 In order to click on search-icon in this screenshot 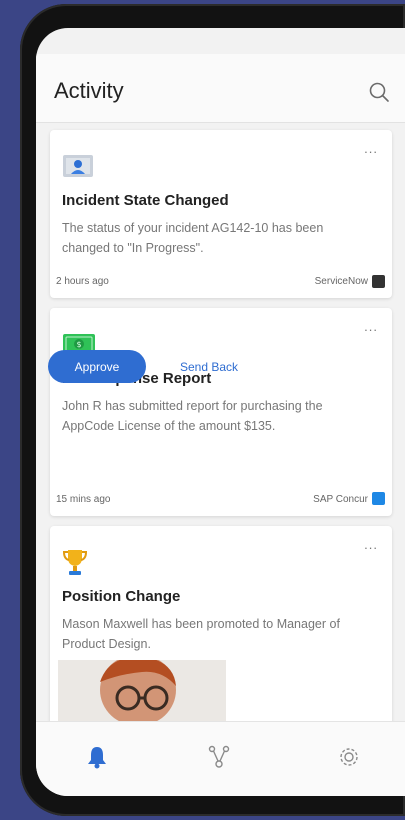, I will do `click(379, 92)`.